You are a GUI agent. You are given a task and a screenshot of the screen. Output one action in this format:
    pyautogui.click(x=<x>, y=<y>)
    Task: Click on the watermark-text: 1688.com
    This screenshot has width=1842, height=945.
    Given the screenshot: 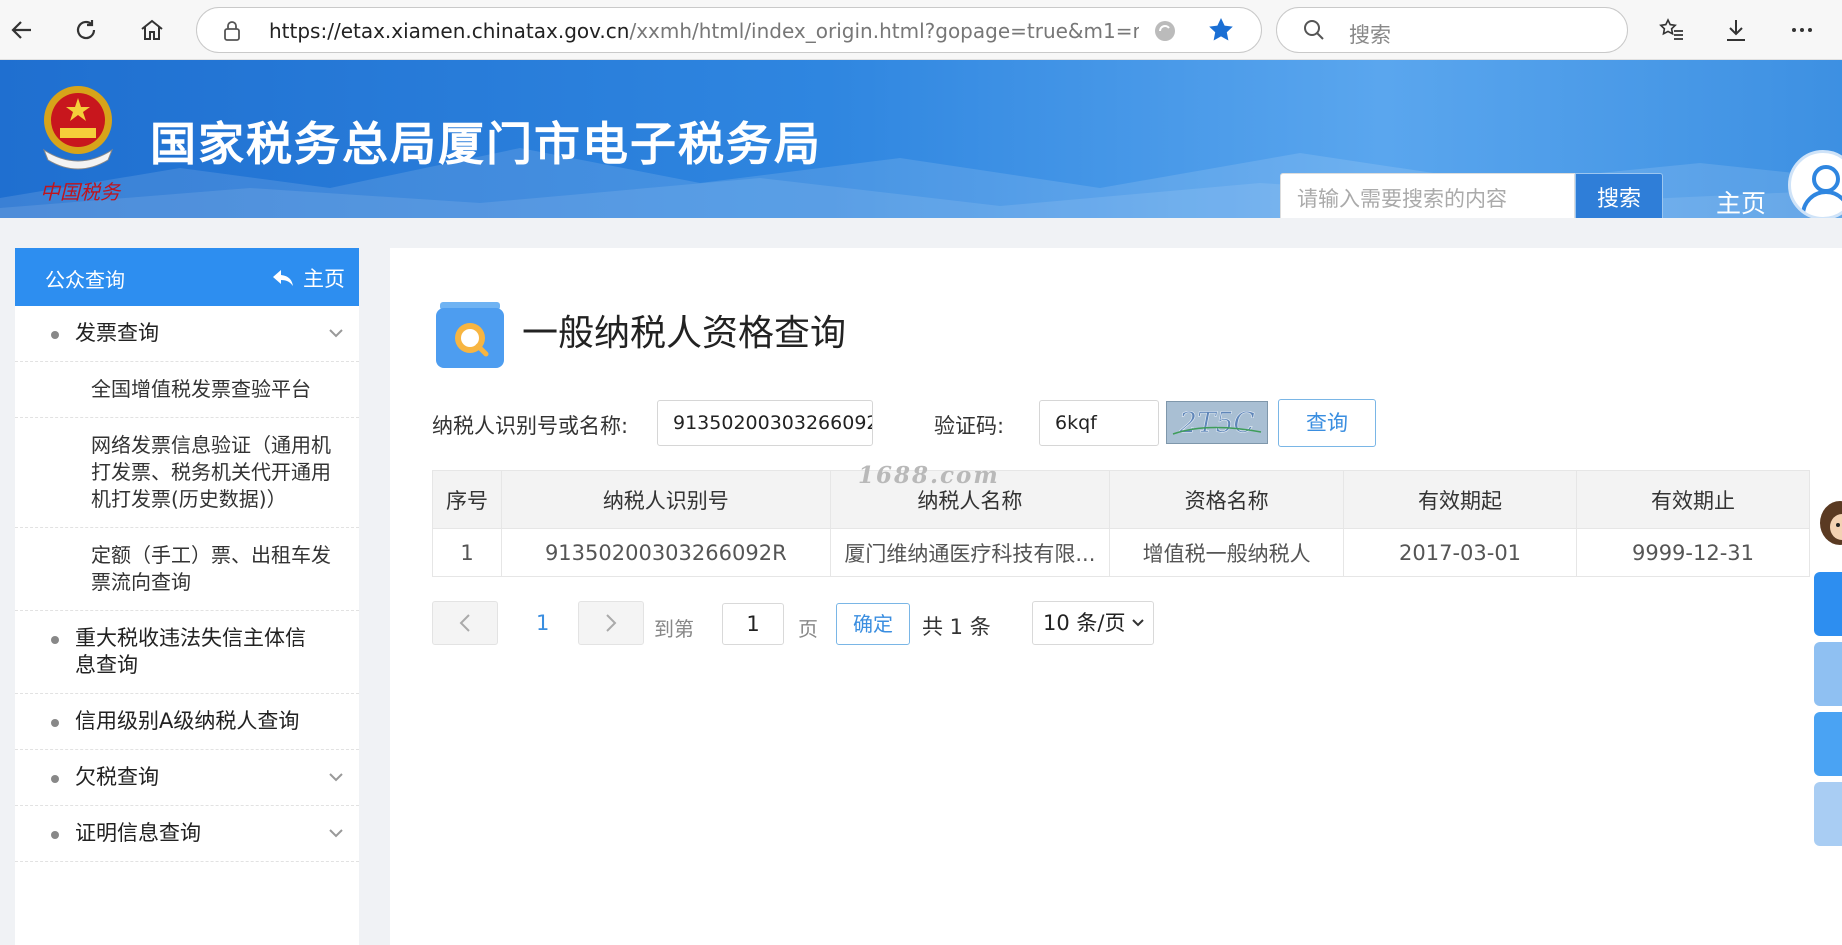 What is the action you would take?
    pyautogui.click(x=929, y=475)
    